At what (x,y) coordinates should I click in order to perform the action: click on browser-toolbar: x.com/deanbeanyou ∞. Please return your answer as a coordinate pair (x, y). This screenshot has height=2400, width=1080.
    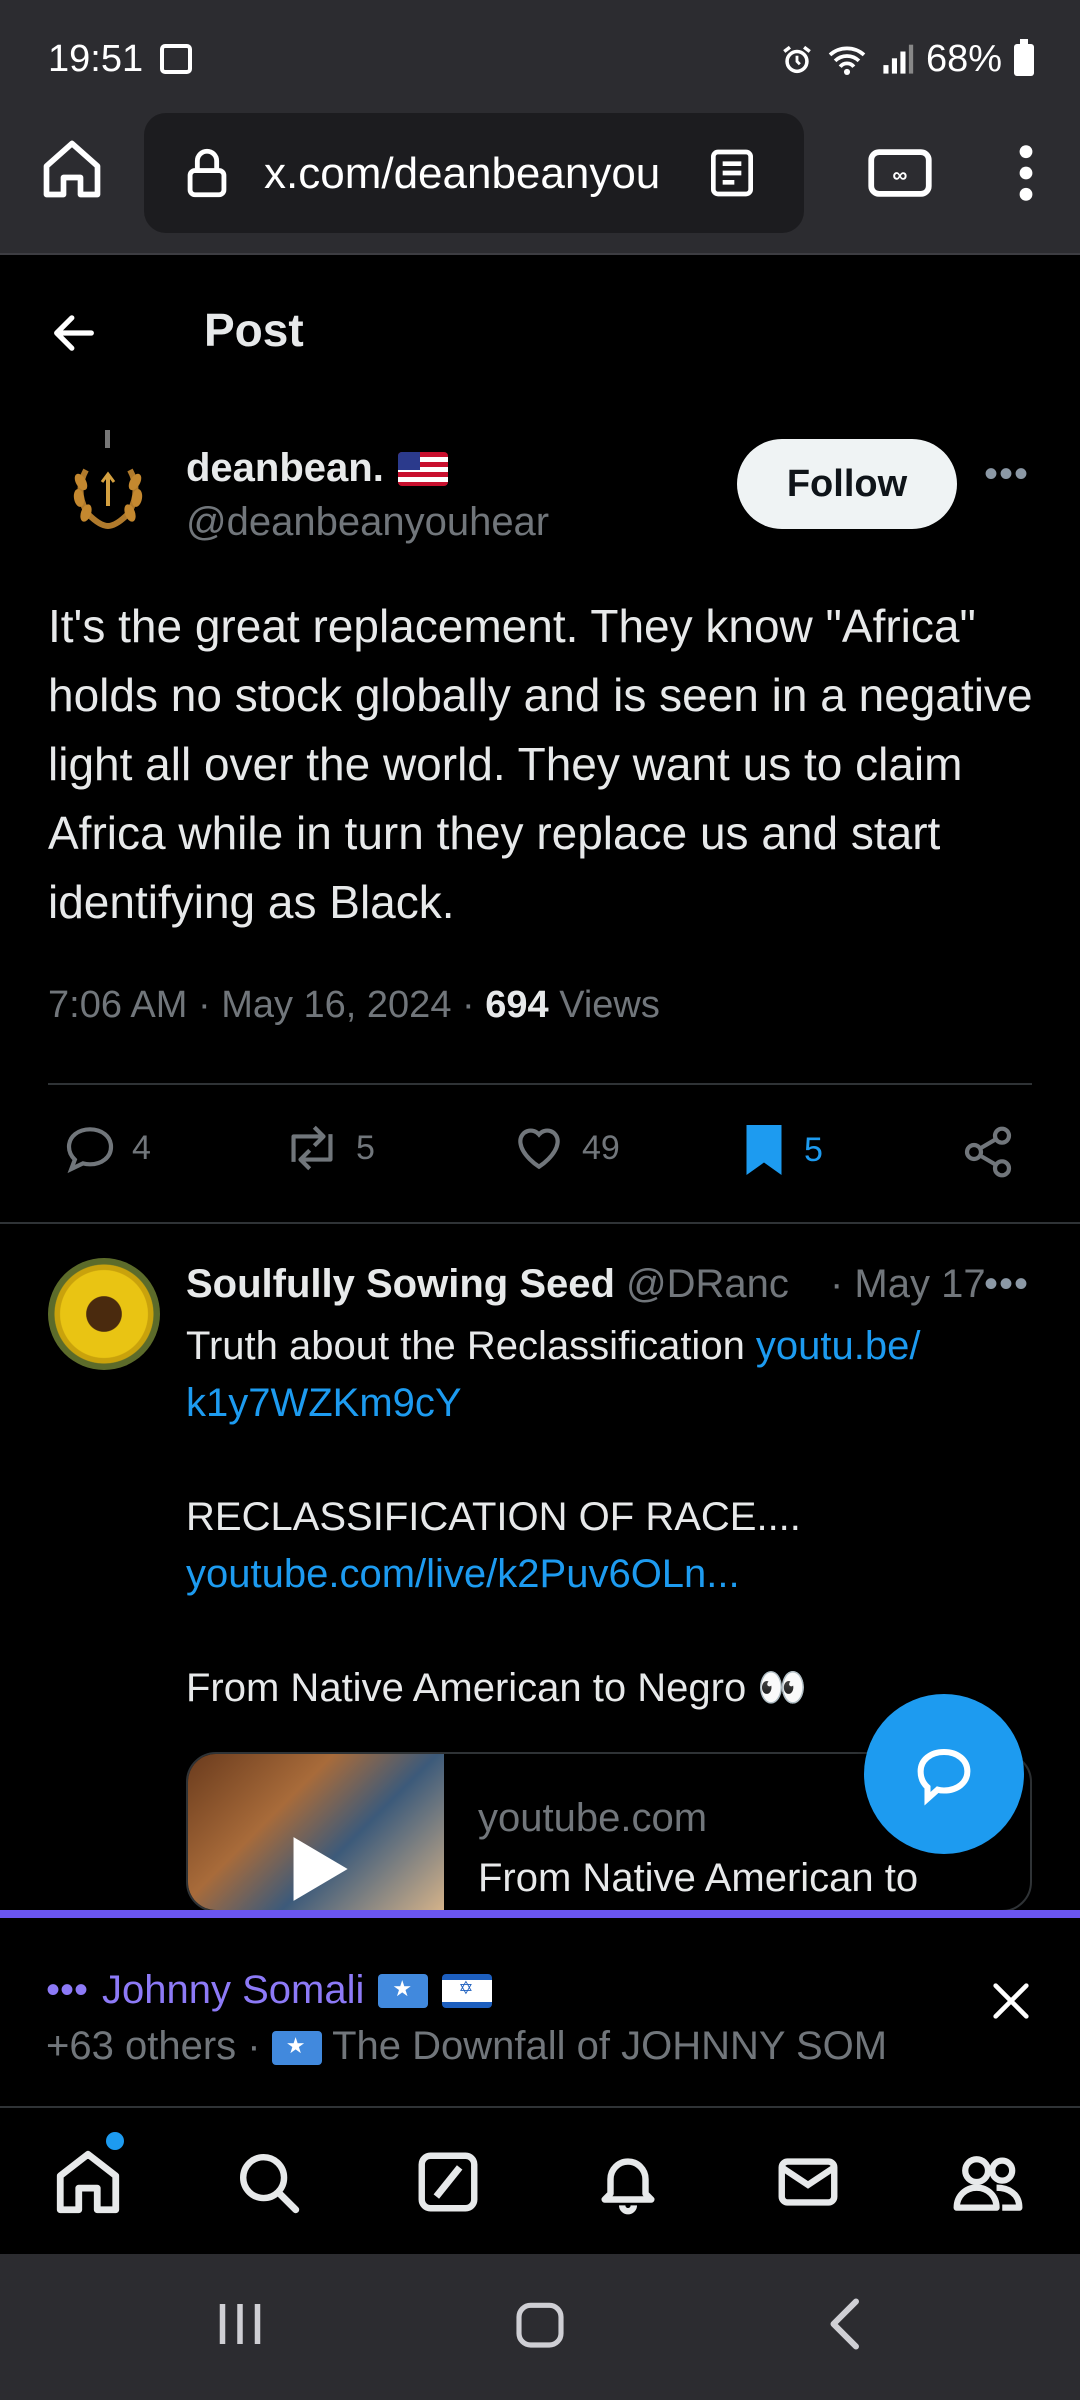
    Looking at the image, I should click on (540, 180).